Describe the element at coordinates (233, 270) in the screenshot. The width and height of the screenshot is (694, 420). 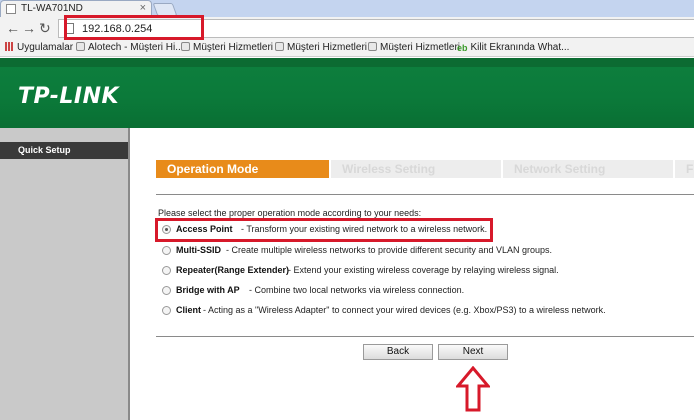
I see `mode-name: Repeater(Range Extender)` at that location.